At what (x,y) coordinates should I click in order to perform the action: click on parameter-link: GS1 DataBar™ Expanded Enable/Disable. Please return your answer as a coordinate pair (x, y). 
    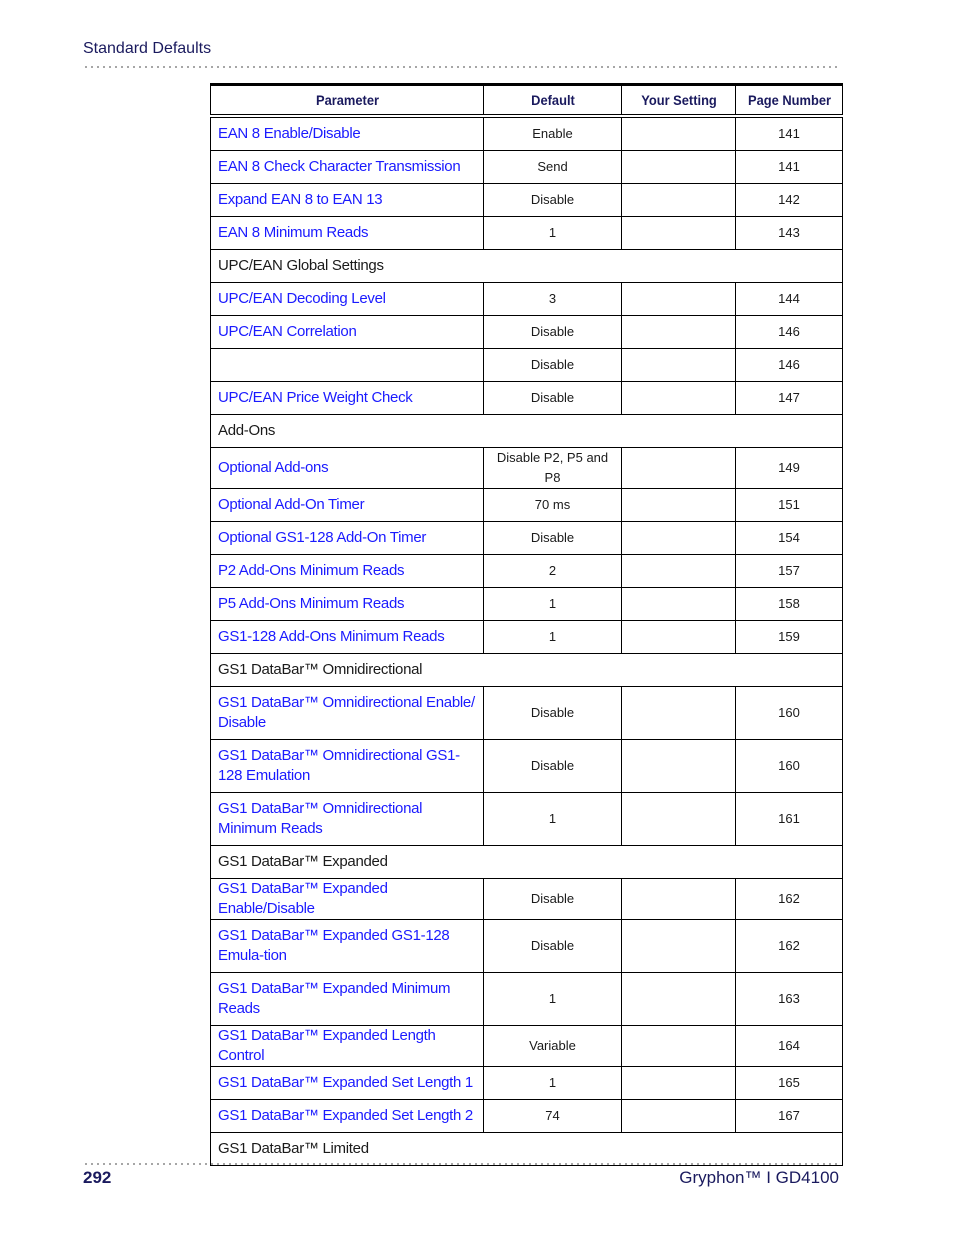
    Looking at the image, I should click on (303, 898).